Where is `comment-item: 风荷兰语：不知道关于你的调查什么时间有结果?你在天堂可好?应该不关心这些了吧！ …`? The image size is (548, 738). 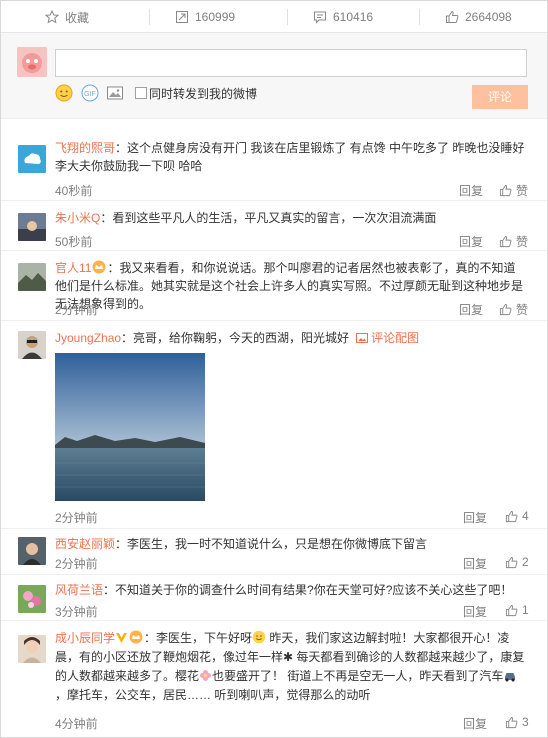 comment-item: 风荷兰语：不知道关于你的调查什么时间有结果?你在天堂可好?应该不关心这些了吧！ … is located at coordinates (274, 598).